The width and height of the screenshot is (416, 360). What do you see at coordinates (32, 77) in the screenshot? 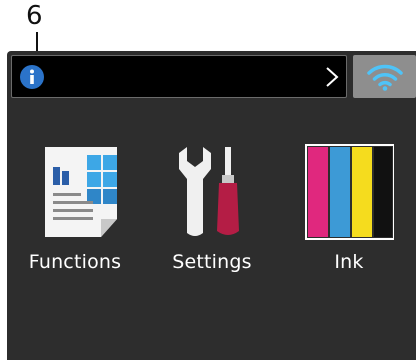
I see `info-icon` at bounding box center [32, 77].